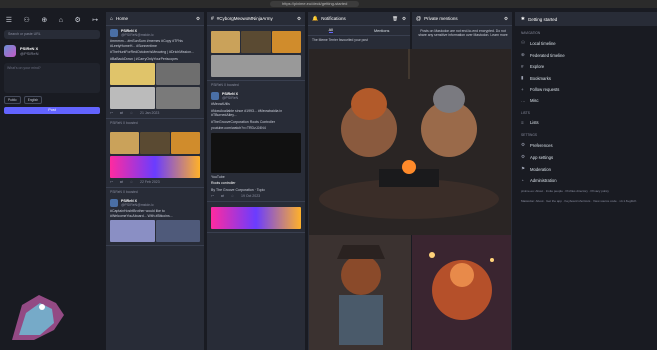 The height and width of the screenshot is (350, 657). I want to click on cog-icon: ⚙, so click(523, 156).